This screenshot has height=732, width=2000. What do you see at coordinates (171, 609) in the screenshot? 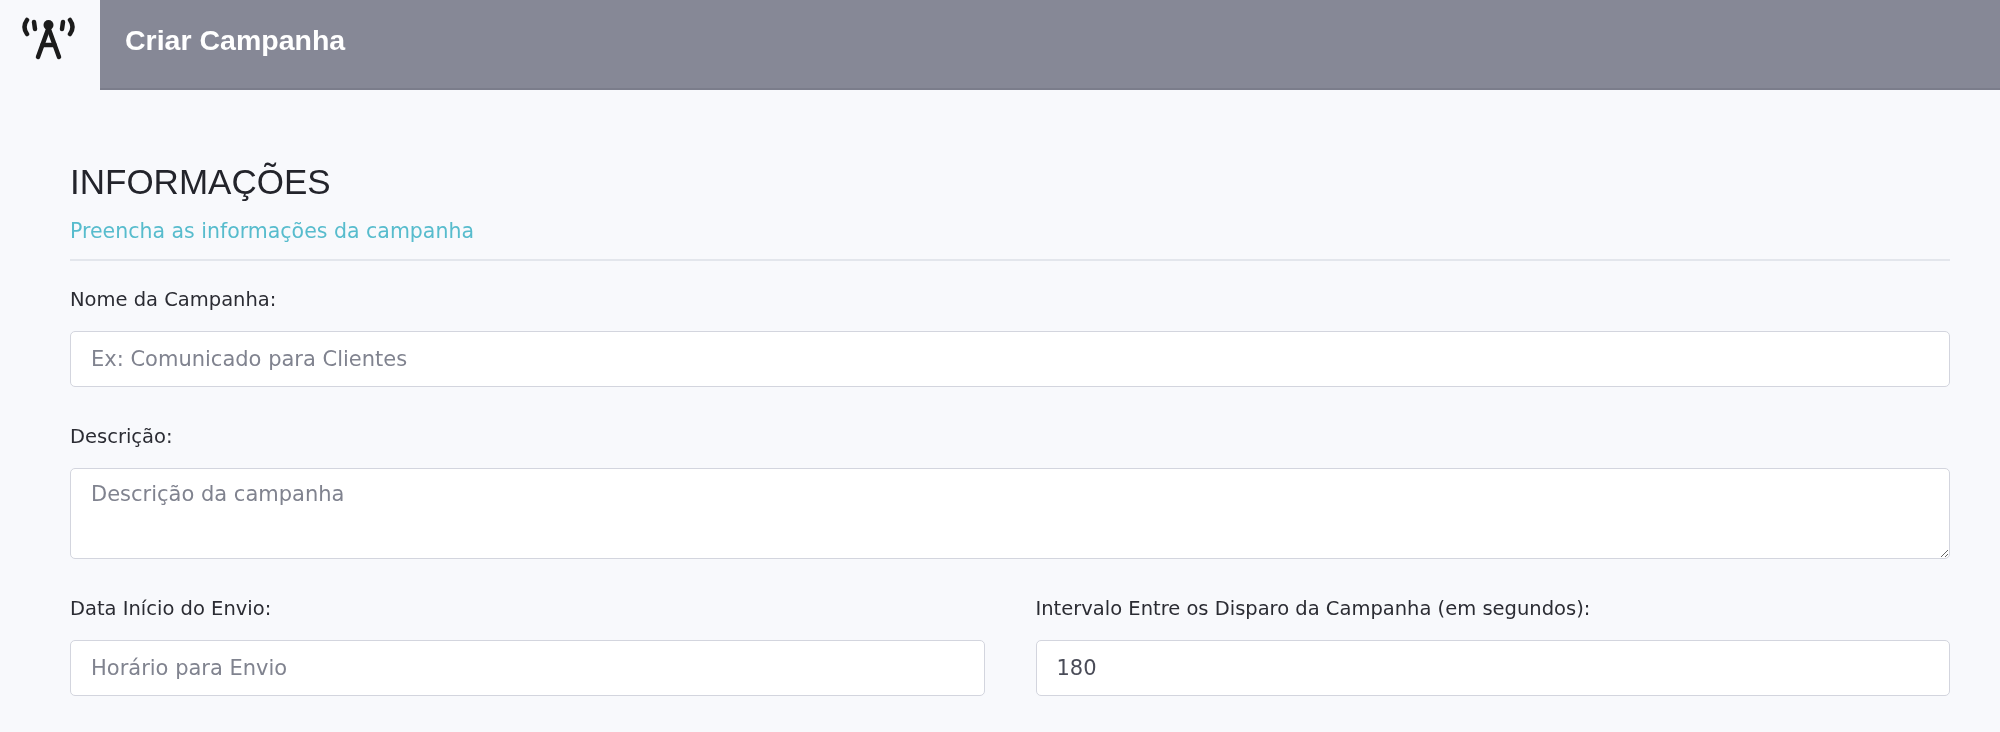
I see `field-label: Data Início do Envio:` at bounding box center [171, 609].